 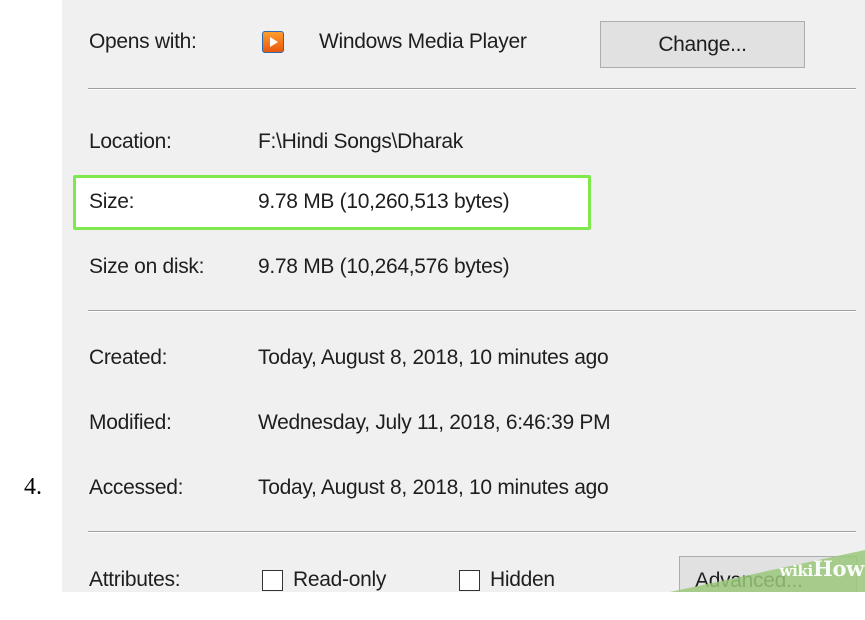 What do you see at coordinates (360, 141) in the screenshot?
I see `location-value: F:\Hindi Songs\Dharak` at bounding box center [360, 141].